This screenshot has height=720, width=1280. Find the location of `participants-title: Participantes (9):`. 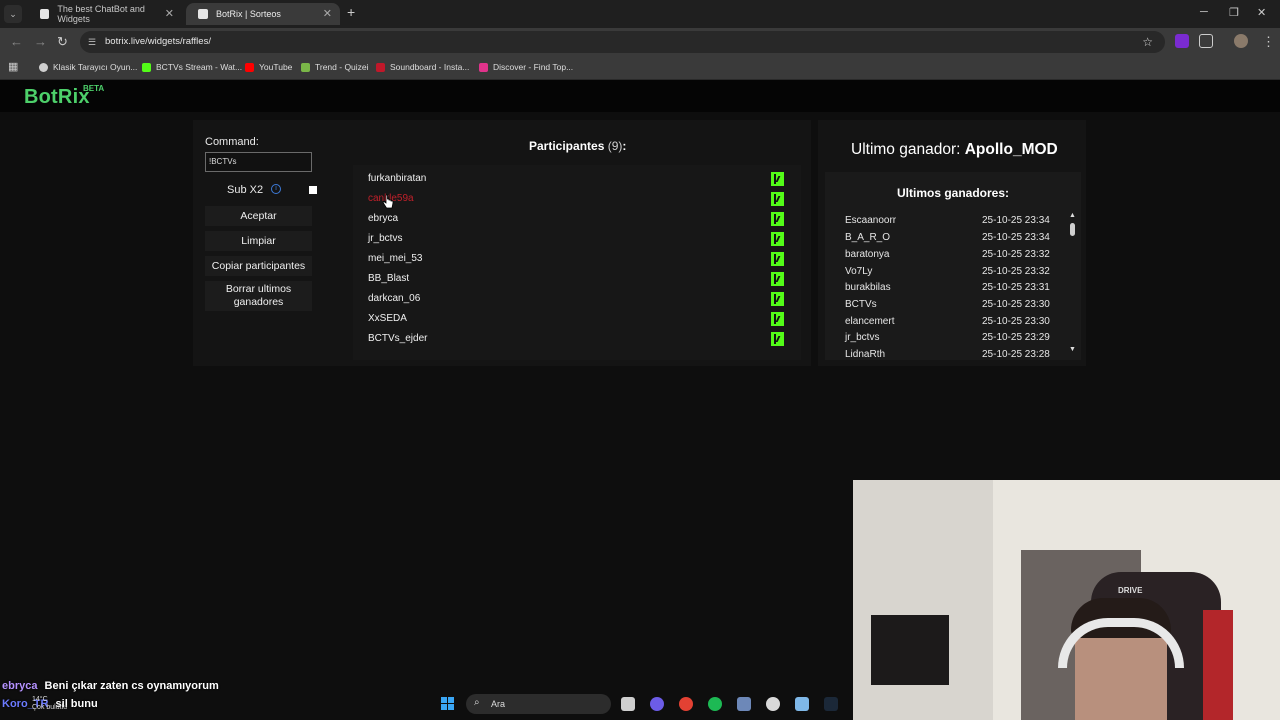

participants-title: Participantes (9): is located at coordinates (577, 146).